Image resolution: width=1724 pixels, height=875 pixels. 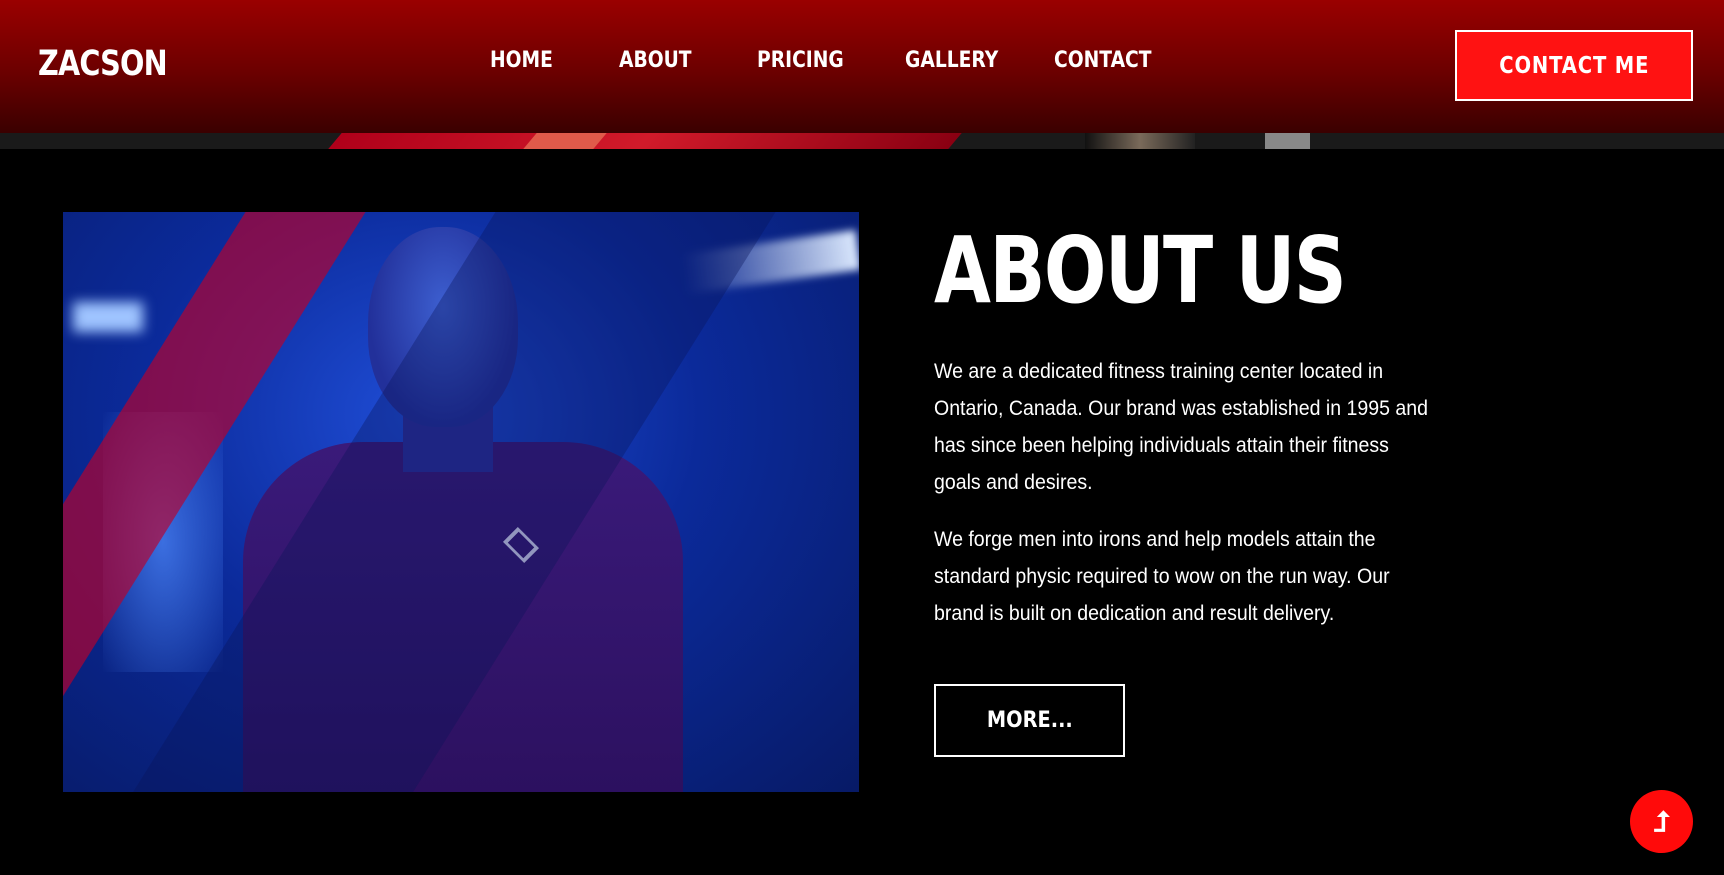 What do you see at coordinates (103, 64) in the screenshot?
I see `site-logo: ZACSON` at bounding box center [103, 64].